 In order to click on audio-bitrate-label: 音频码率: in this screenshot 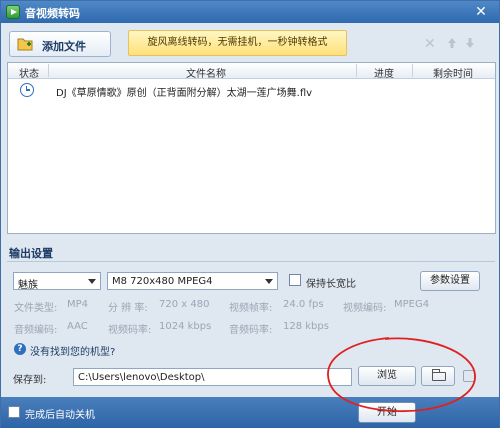, I will do `click(251, 330)`.